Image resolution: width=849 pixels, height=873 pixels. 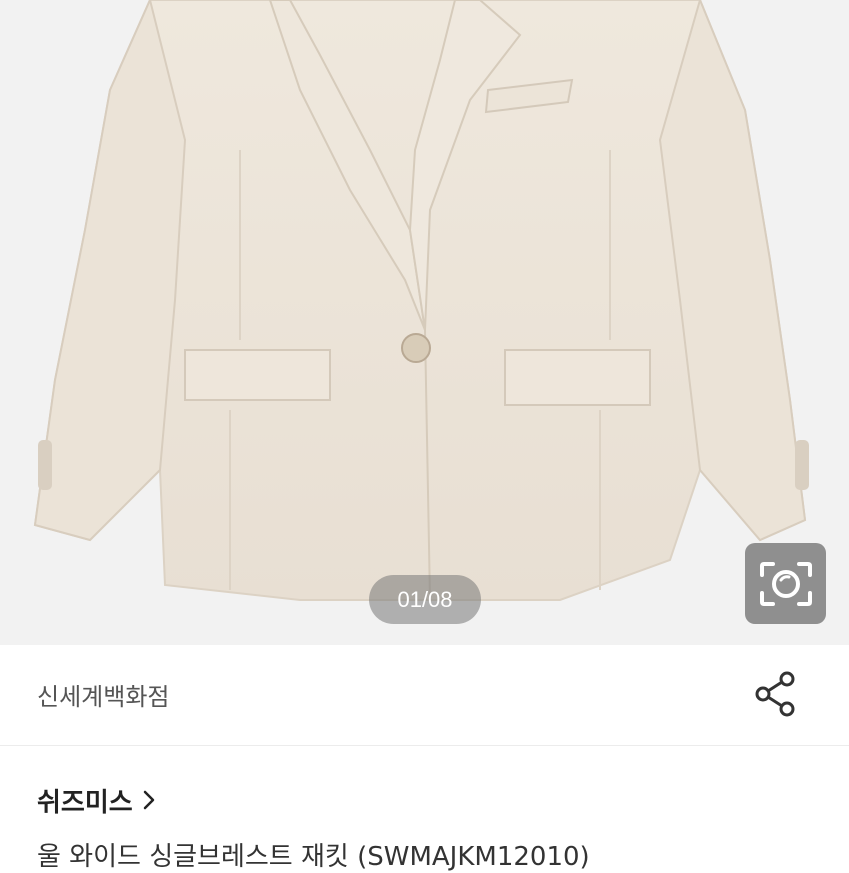 I want to click on brand-name: 쉬즈미스, so click(x=85, y=802).